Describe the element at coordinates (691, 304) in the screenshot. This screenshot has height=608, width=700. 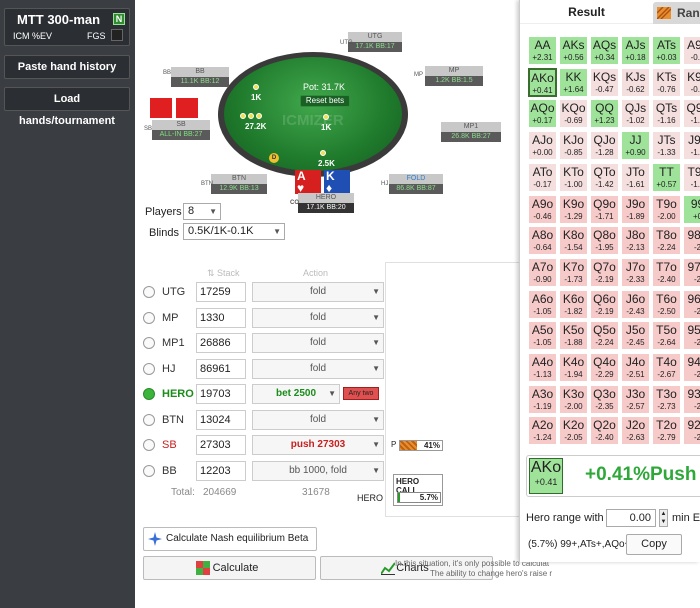
I see `hand-cell: 96o-2` at that location.